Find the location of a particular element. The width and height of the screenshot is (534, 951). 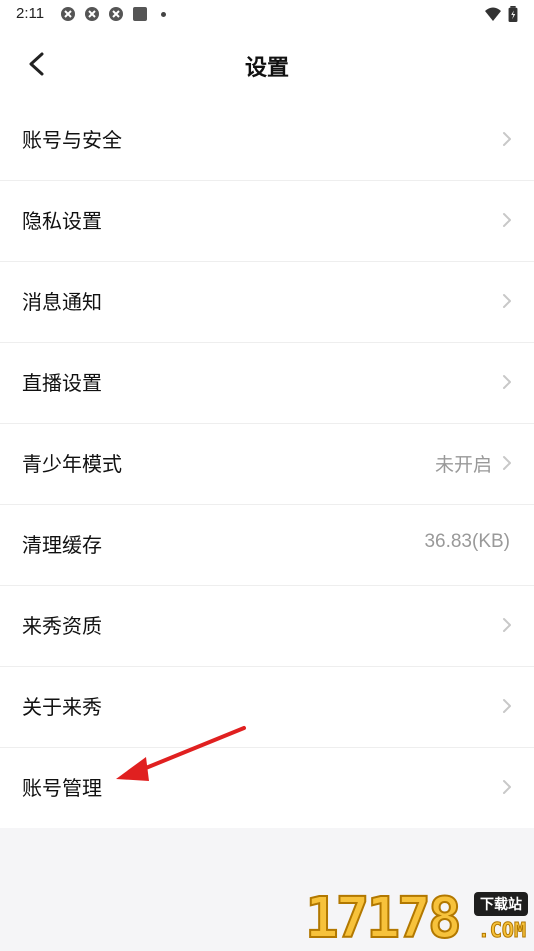

settings-row-account-security: 账号与安全 is located at coordinates (267, 140).